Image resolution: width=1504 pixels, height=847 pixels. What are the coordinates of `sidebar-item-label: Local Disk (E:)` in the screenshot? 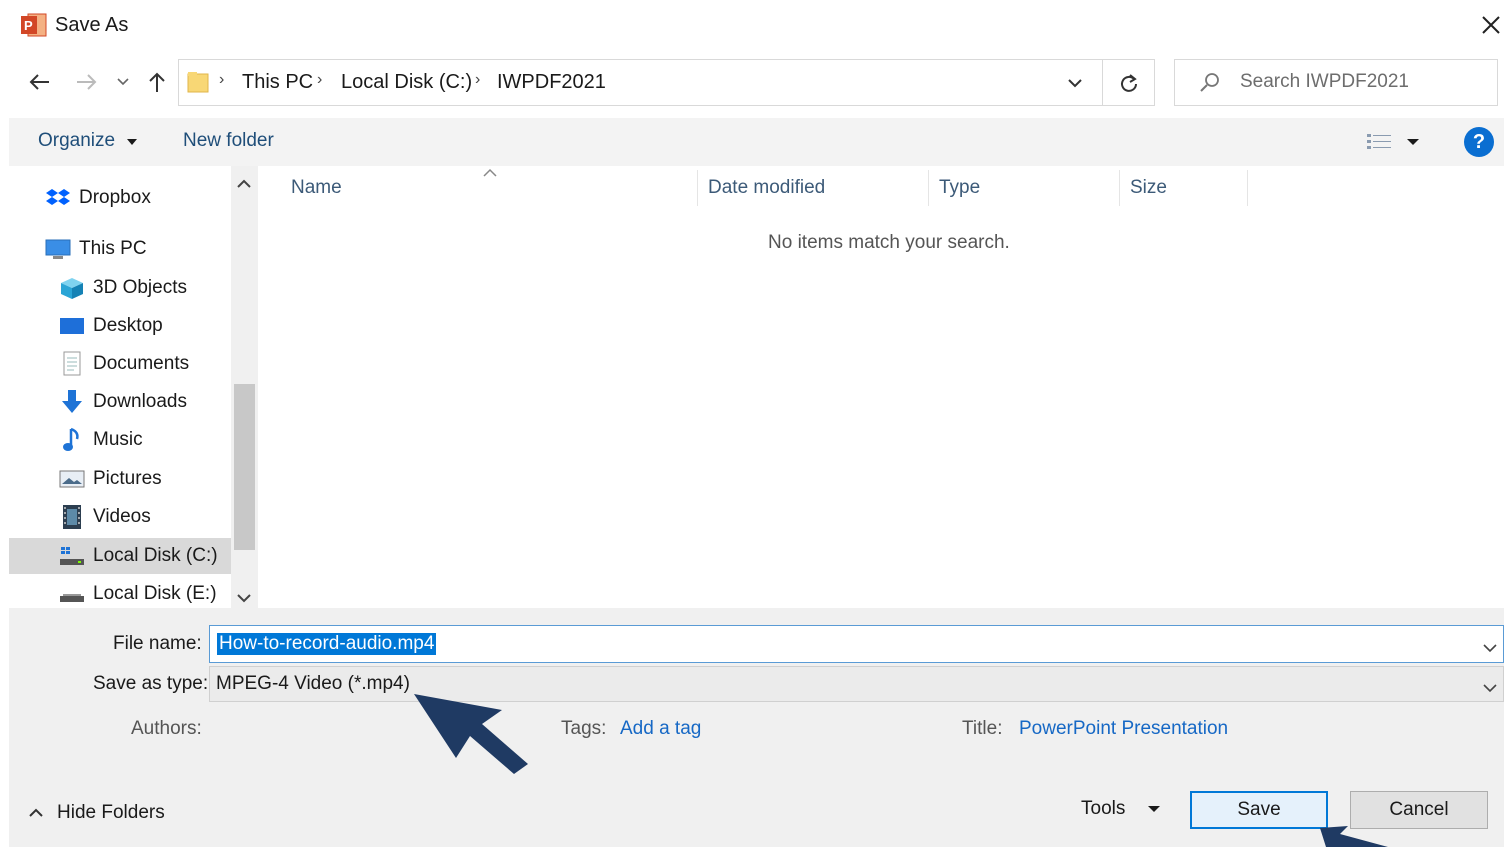 It's located at (155, 593).